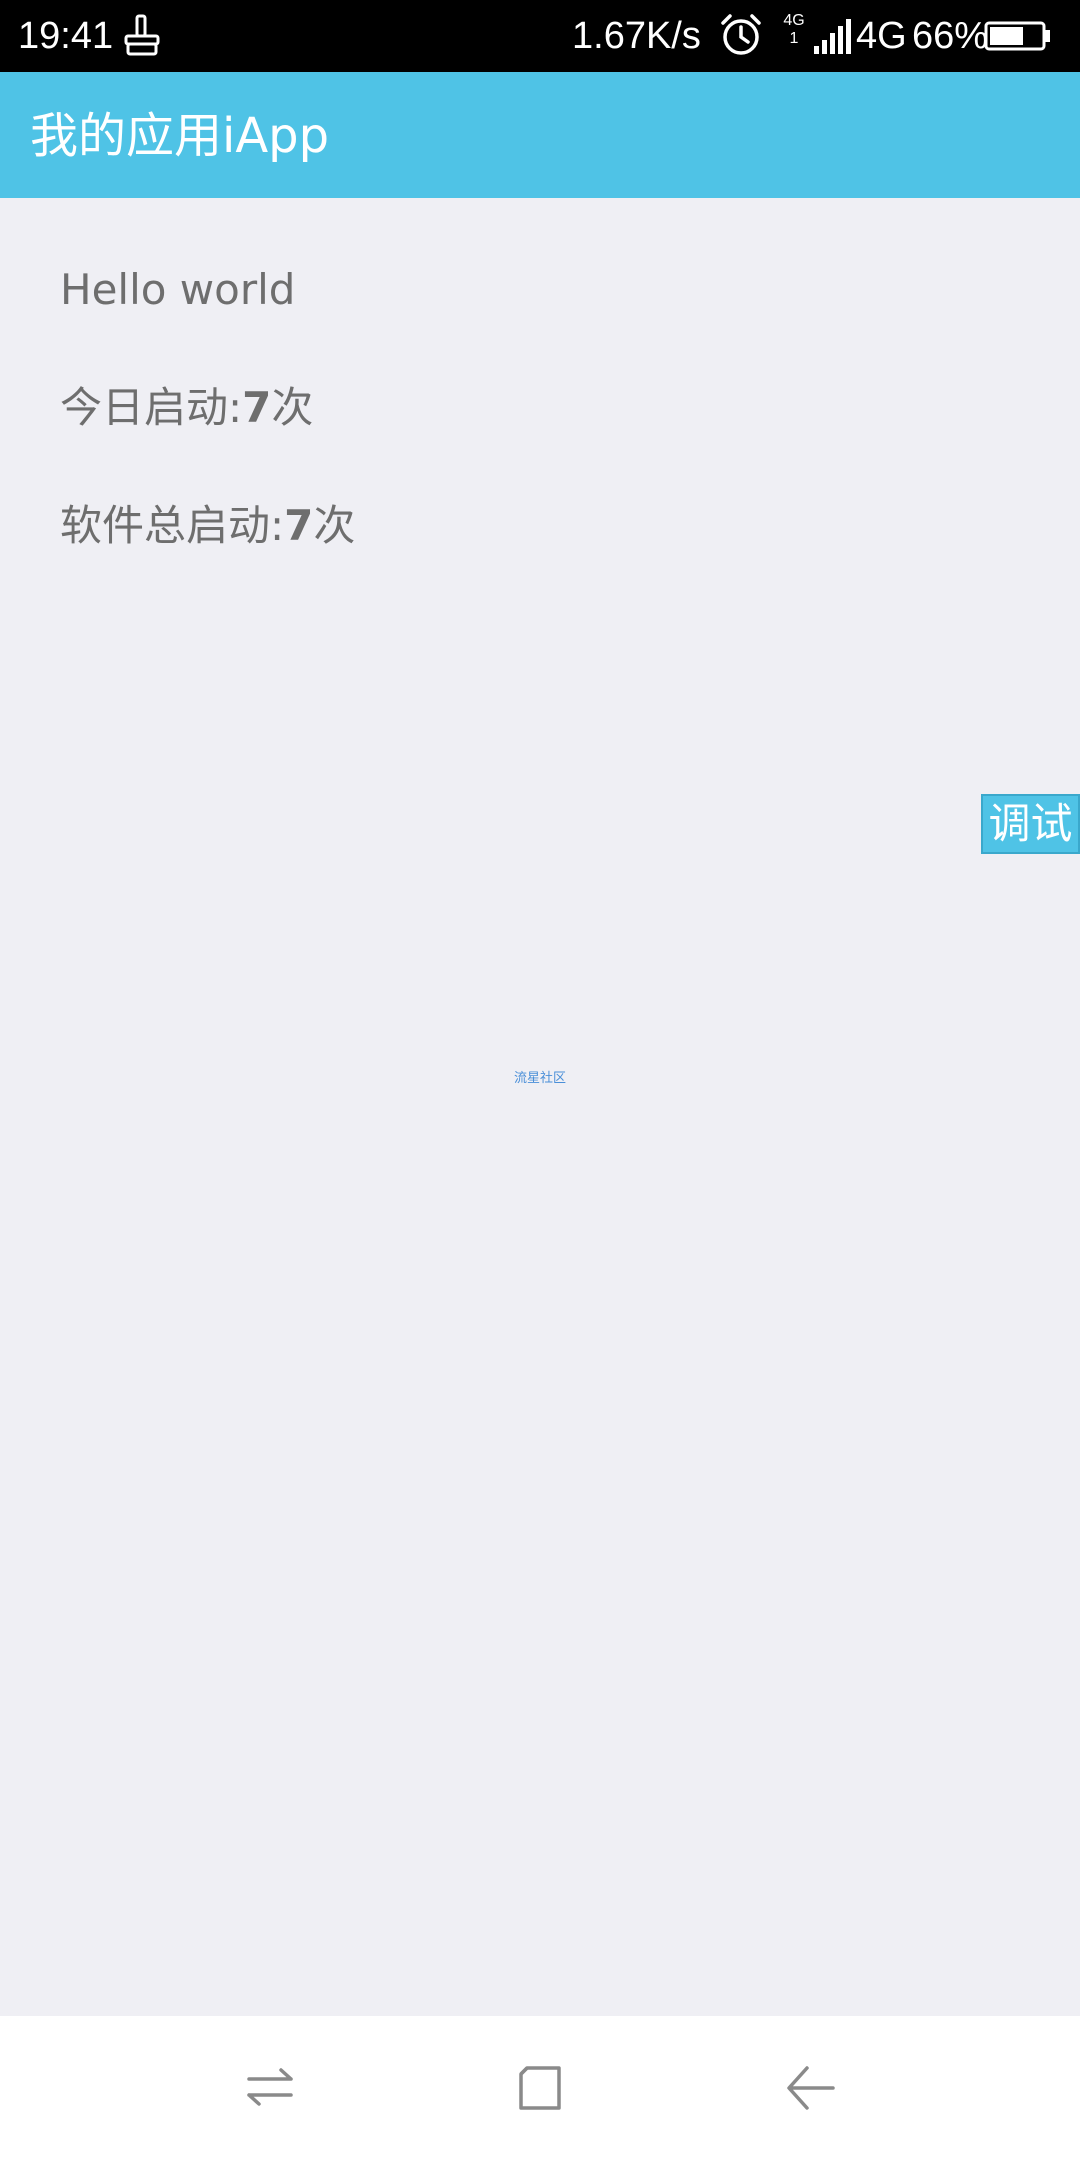 The height and width of the screenshot is (2160, 1080). Describe the element at coordinates (178, 289) in the screenshot. I see `hello-text: Hello world` at that location.